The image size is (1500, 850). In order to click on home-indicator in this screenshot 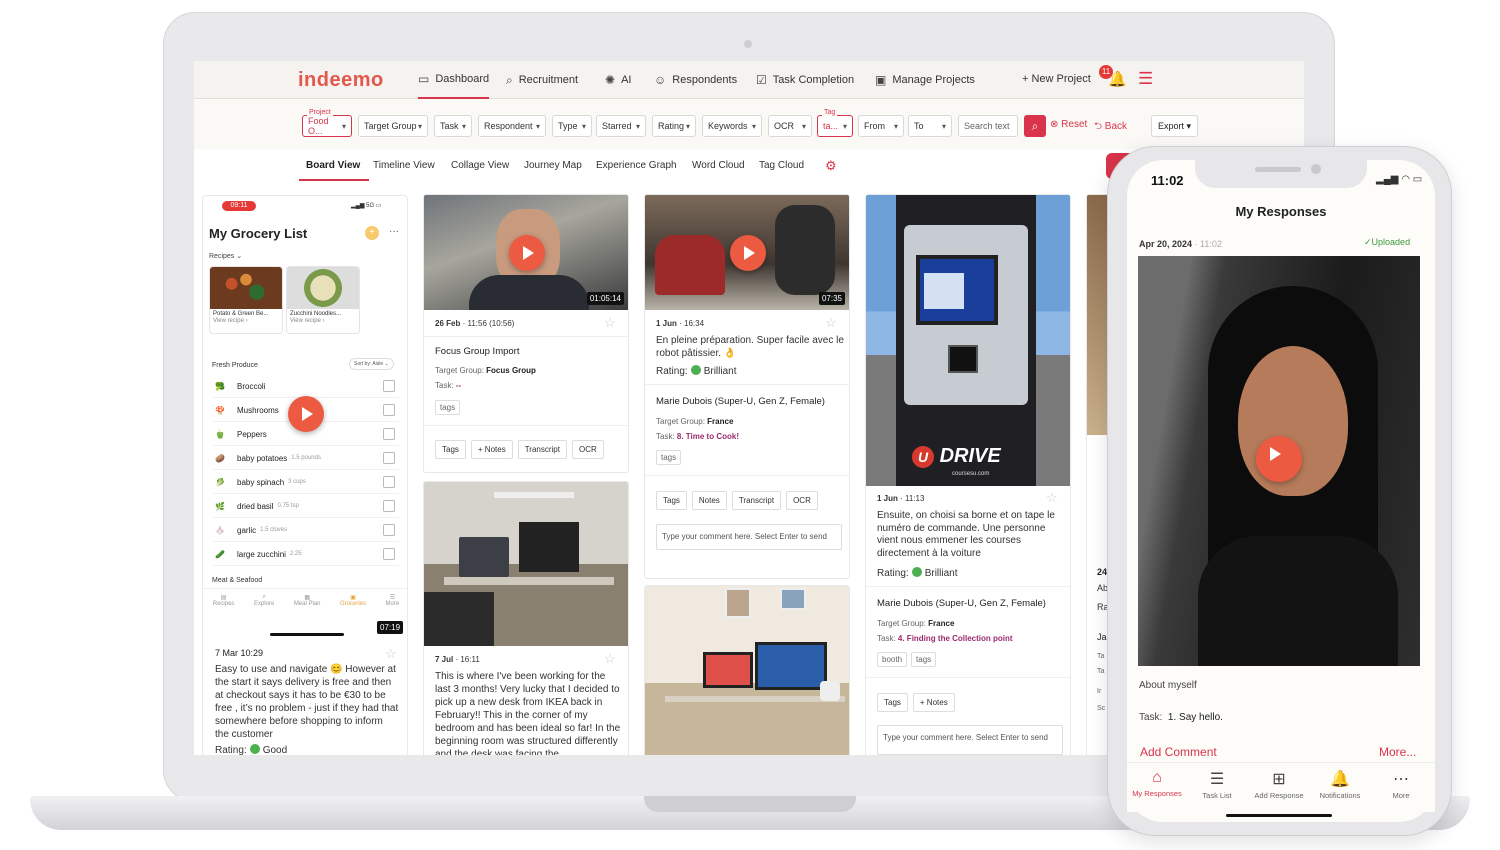, I will do `click(307, 634)`.